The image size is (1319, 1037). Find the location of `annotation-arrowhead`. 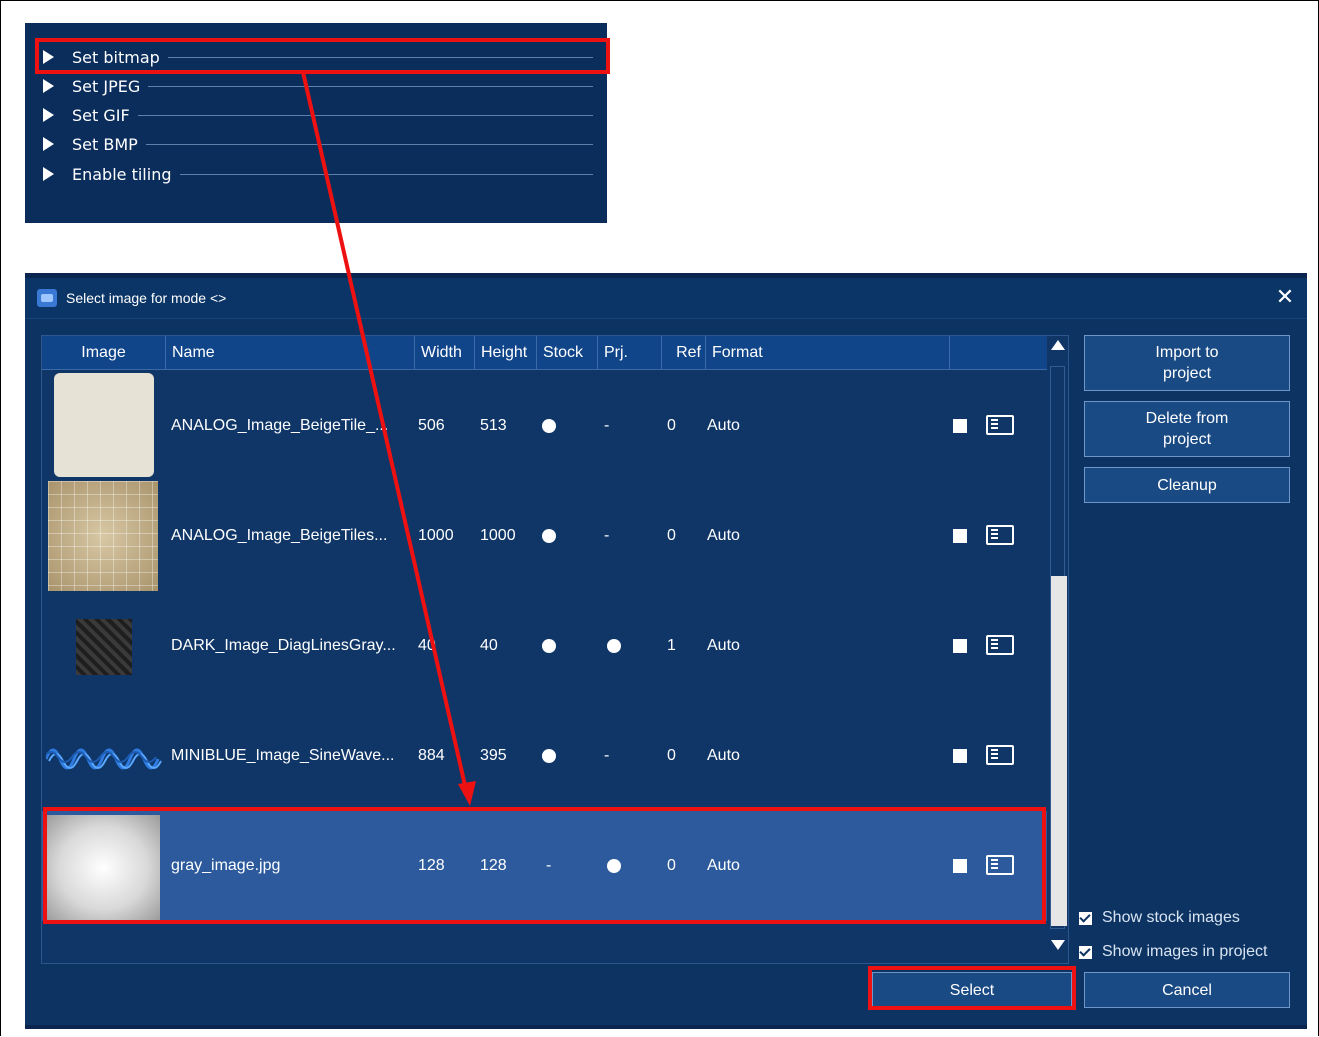

annotation-arrowhead is located at coordinates (467, 793).